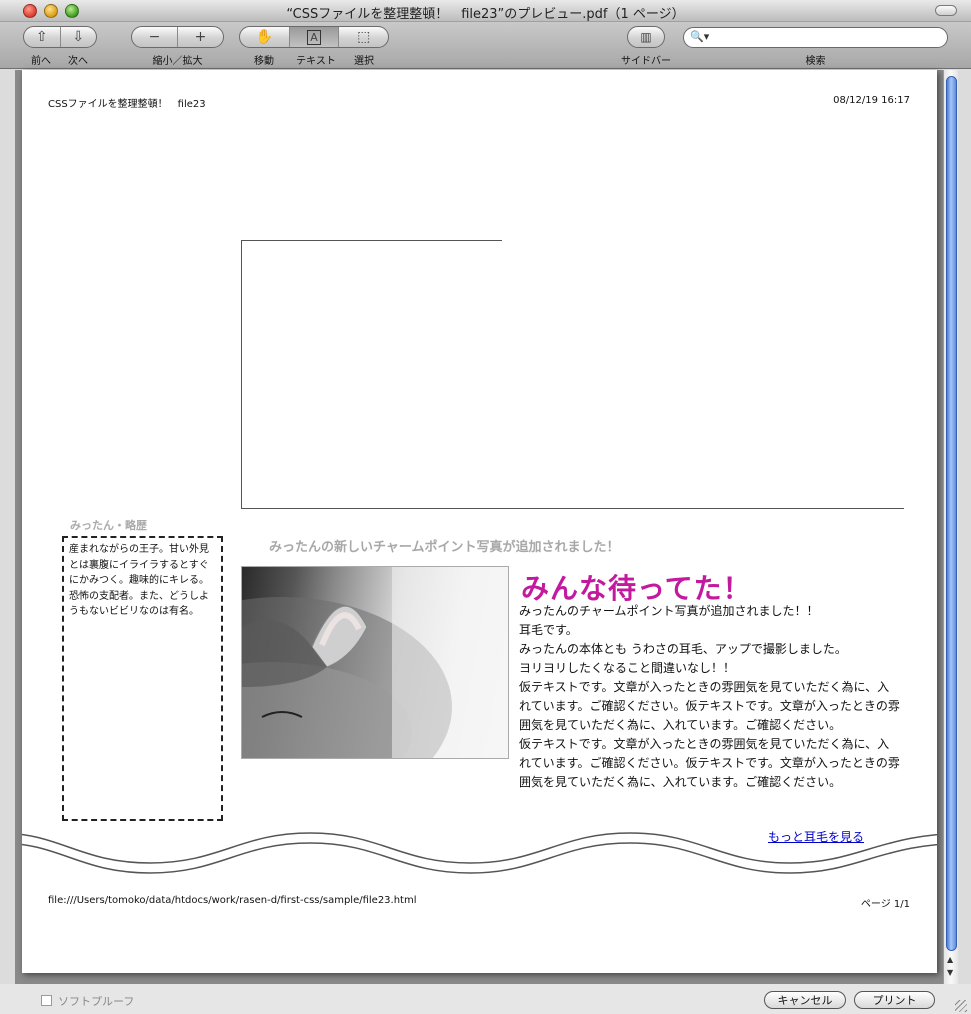 The image size is (971, 1014). Describe the element at coordinates (950, 972) in the screenshot. I see `scroll-down-arrow-icon: ▼` at that location.